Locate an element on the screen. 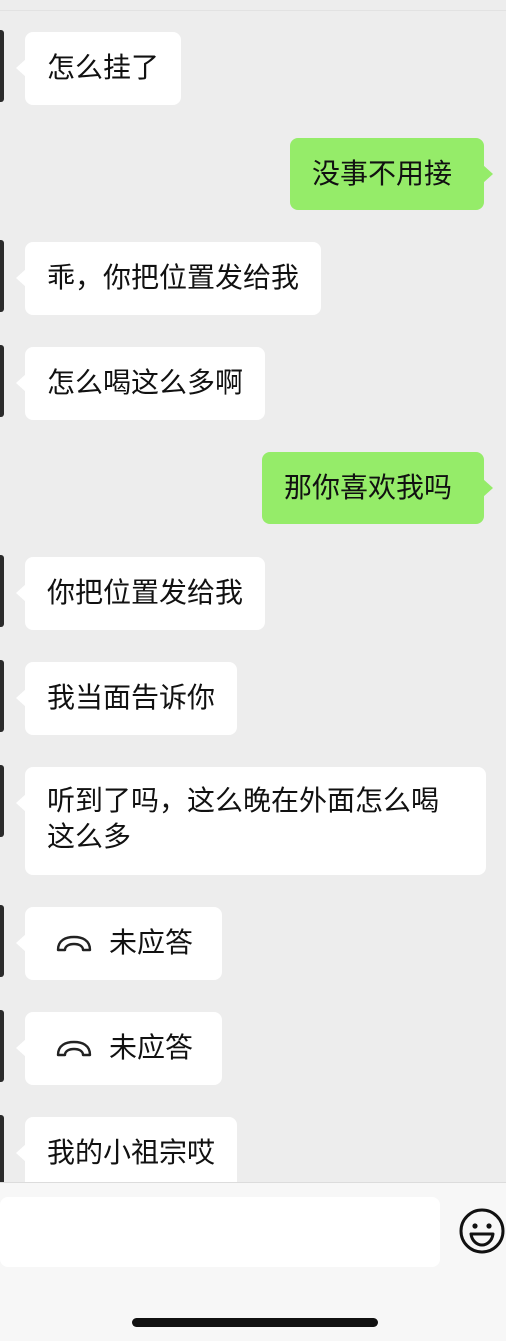  message-text: 我当面告诉你 is located at coordinates (131, 697).